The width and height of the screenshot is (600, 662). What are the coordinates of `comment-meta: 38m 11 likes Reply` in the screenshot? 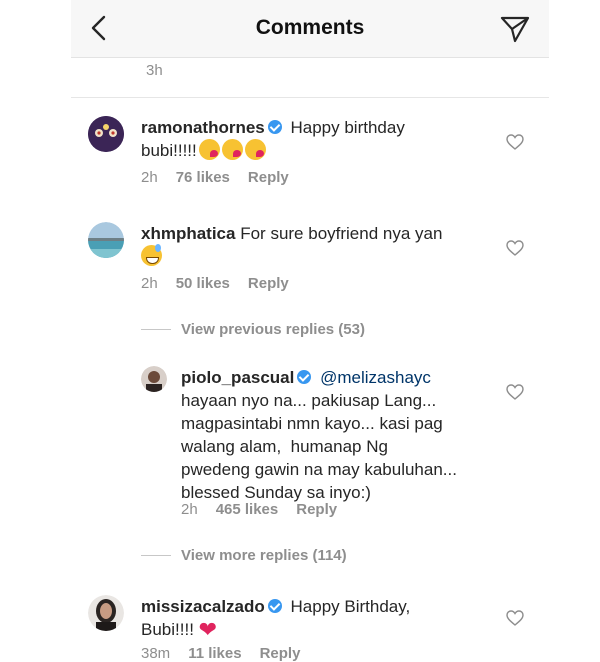 It's located at (229, 653).